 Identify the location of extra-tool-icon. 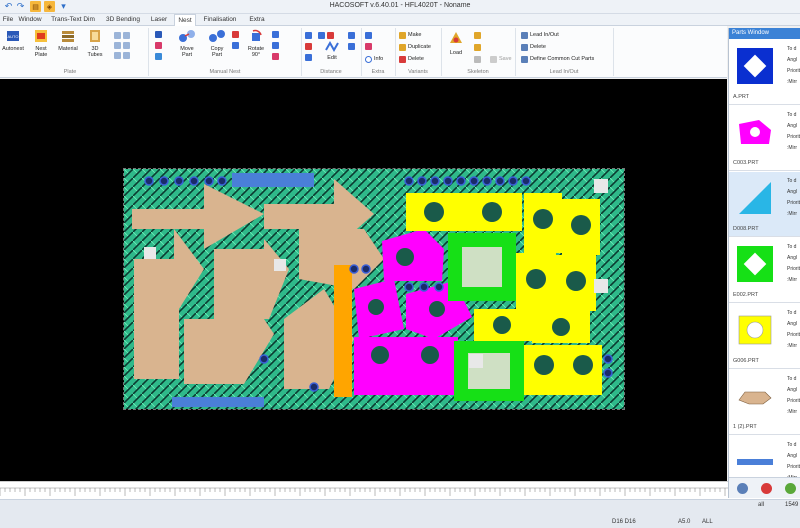
(368, 46).